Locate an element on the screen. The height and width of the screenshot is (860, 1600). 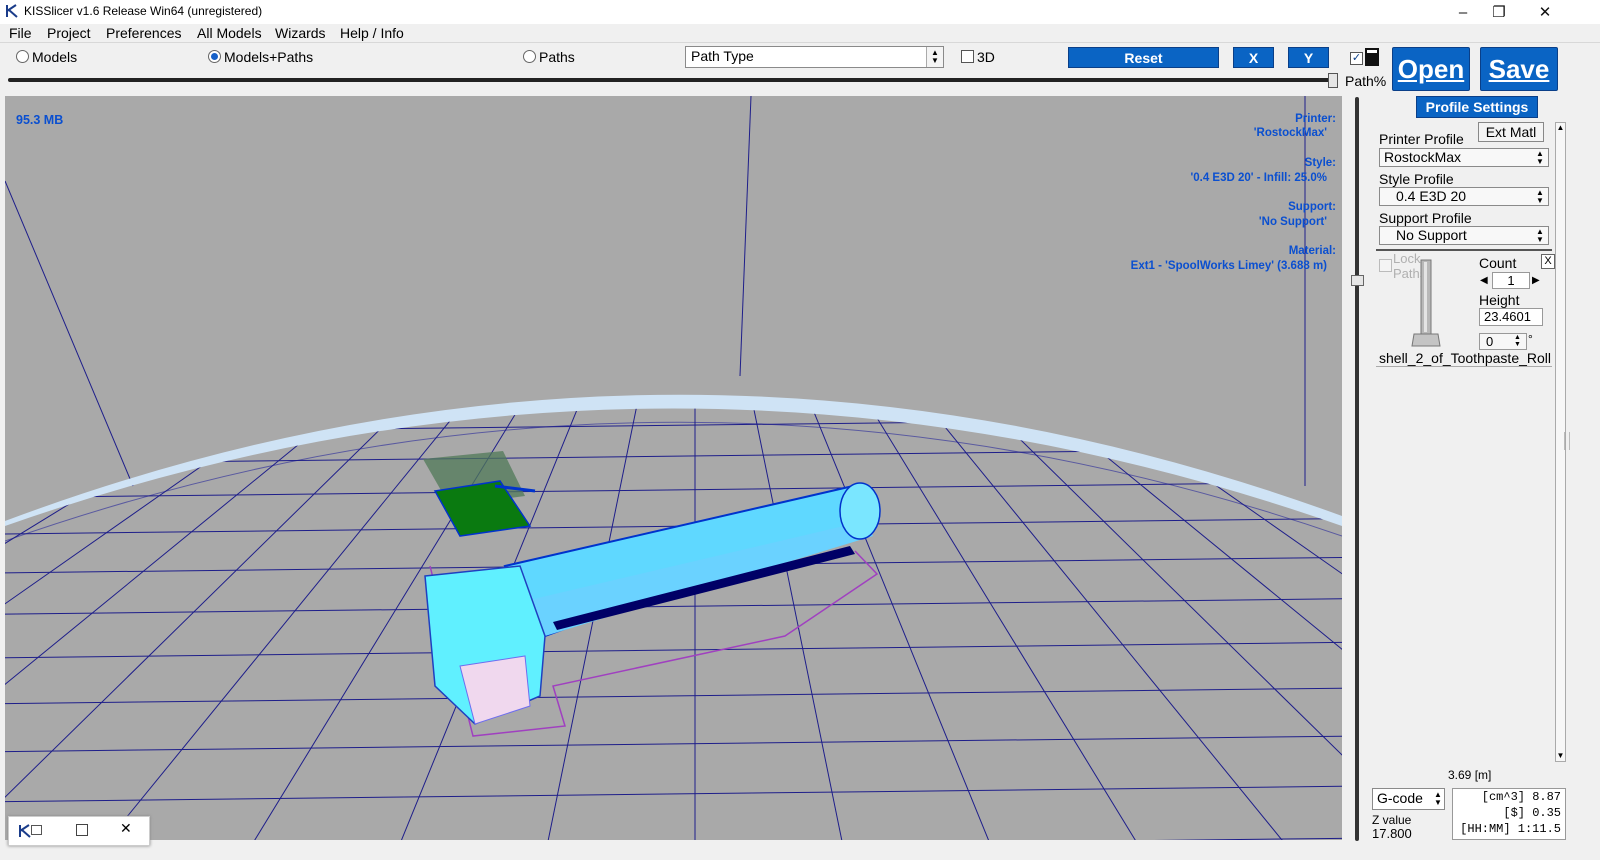
model-name: shell_2_of_Toothpaste_Roll is located at coordinates (1465, 358).